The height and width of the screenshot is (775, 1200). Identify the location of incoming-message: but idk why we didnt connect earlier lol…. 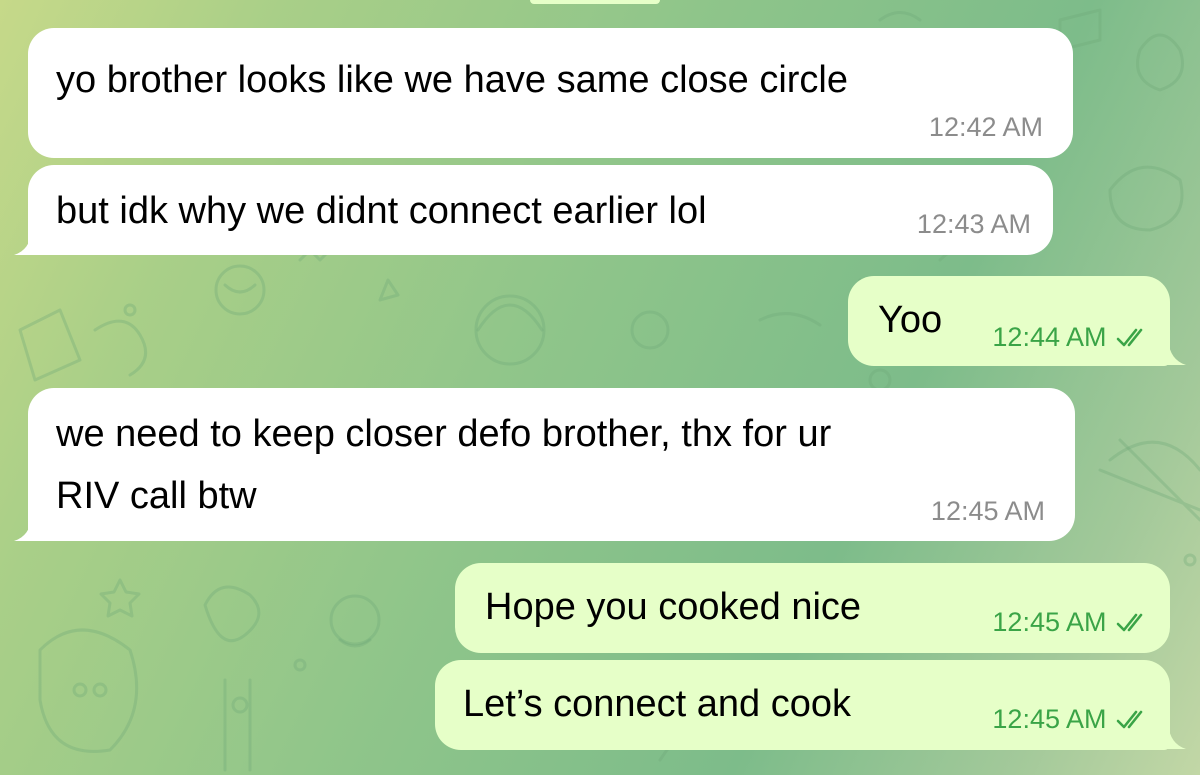
(540, 210).